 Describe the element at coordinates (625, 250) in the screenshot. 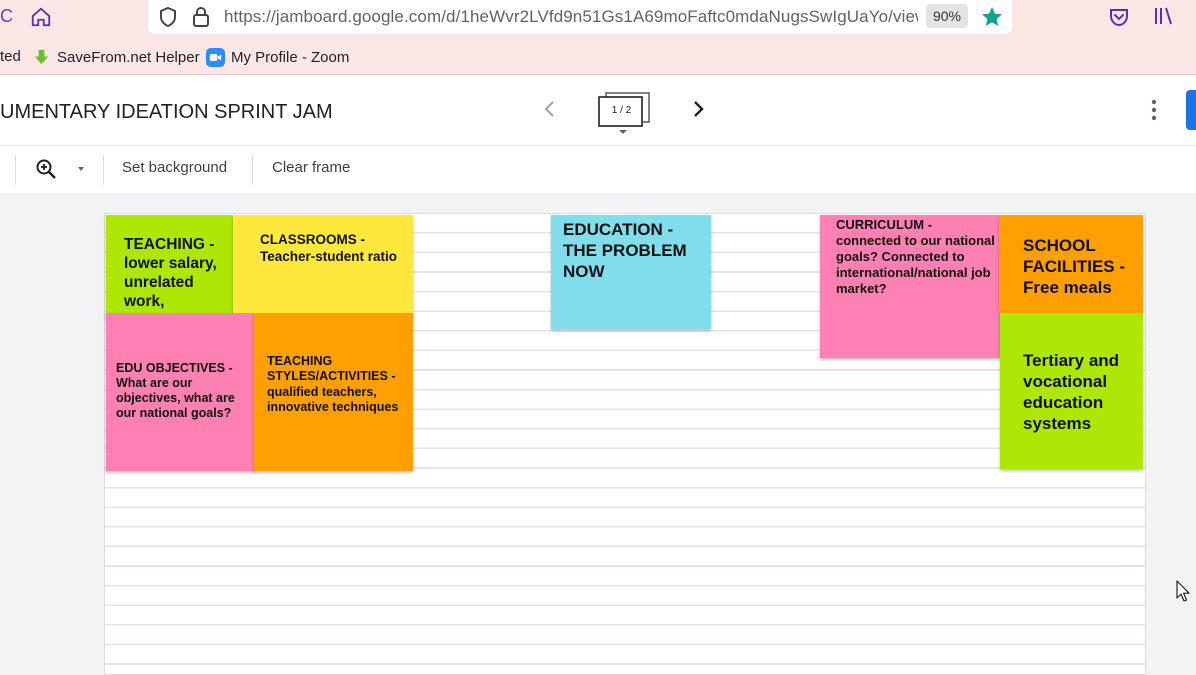

I see `sticky-note-text: EDUCATION - THE PROBLEM NOW` at that location.